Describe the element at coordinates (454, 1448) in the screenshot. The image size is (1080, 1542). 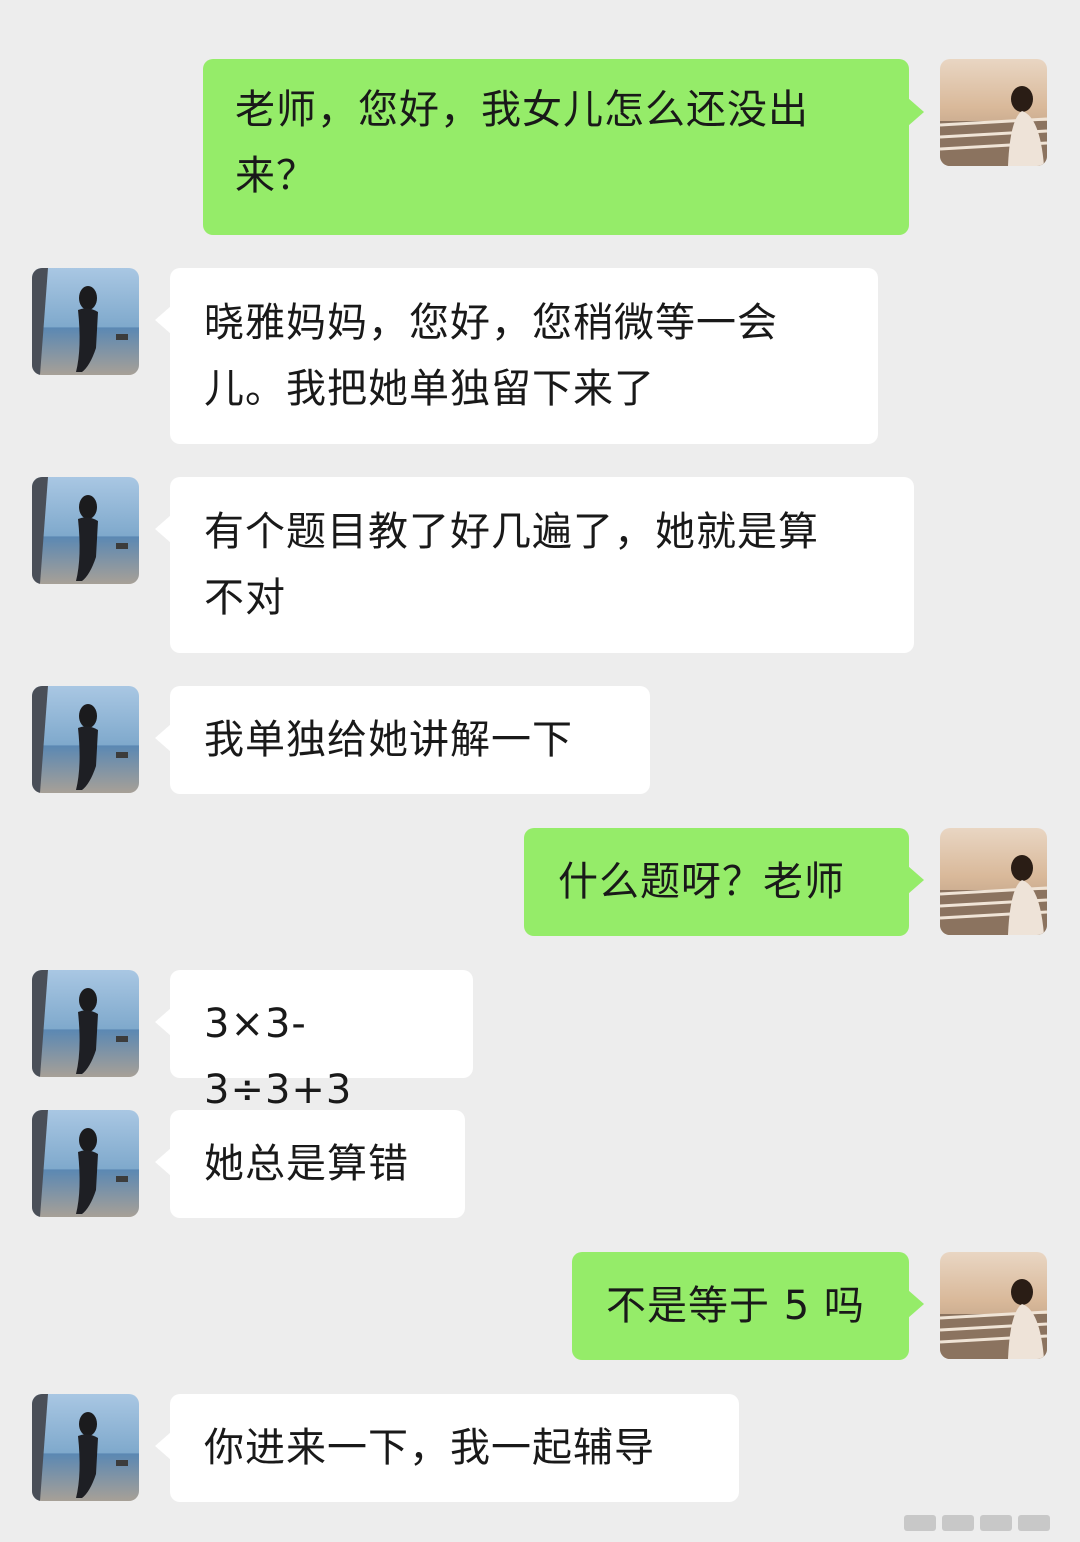
I see `message-bubble-received: 你进来一下，我一起辅导` at that location.